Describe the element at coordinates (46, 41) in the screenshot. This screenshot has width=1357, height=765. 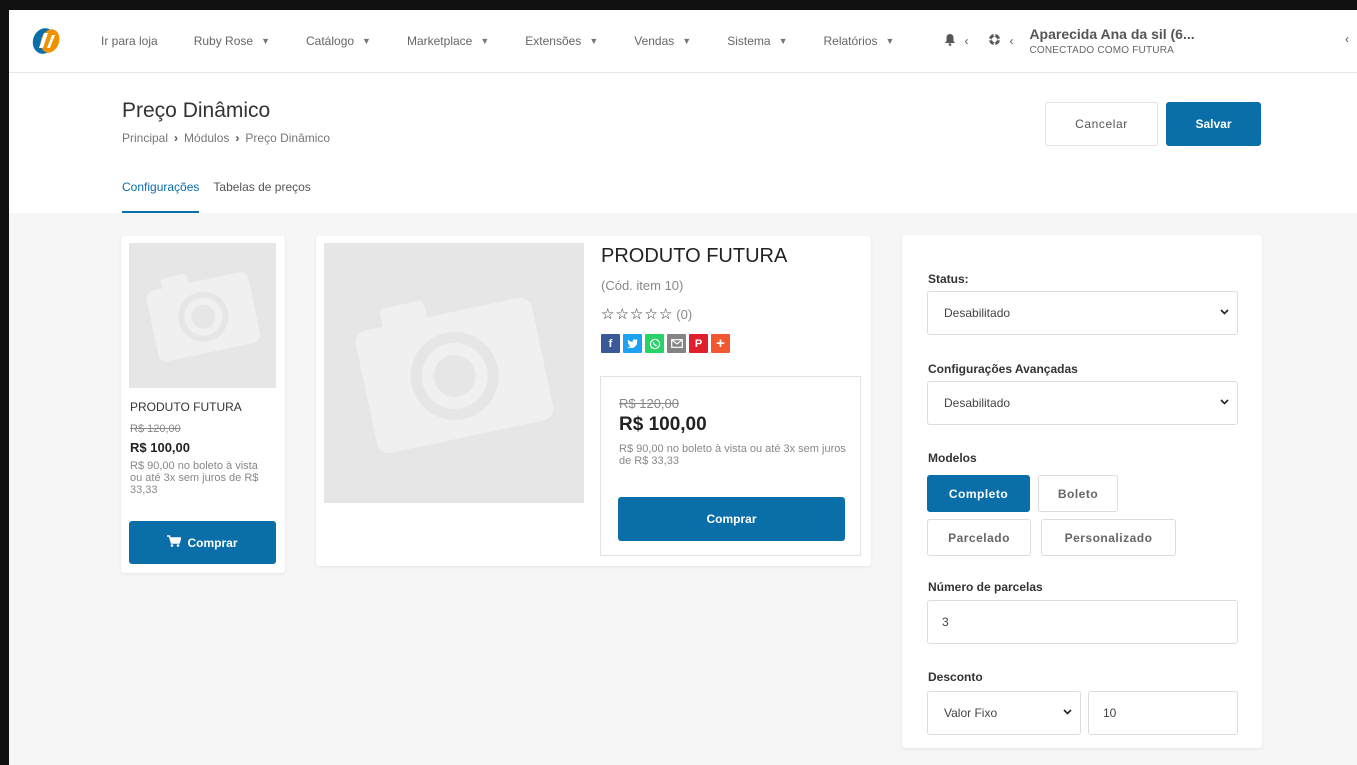
I see `store-logo` at that location.